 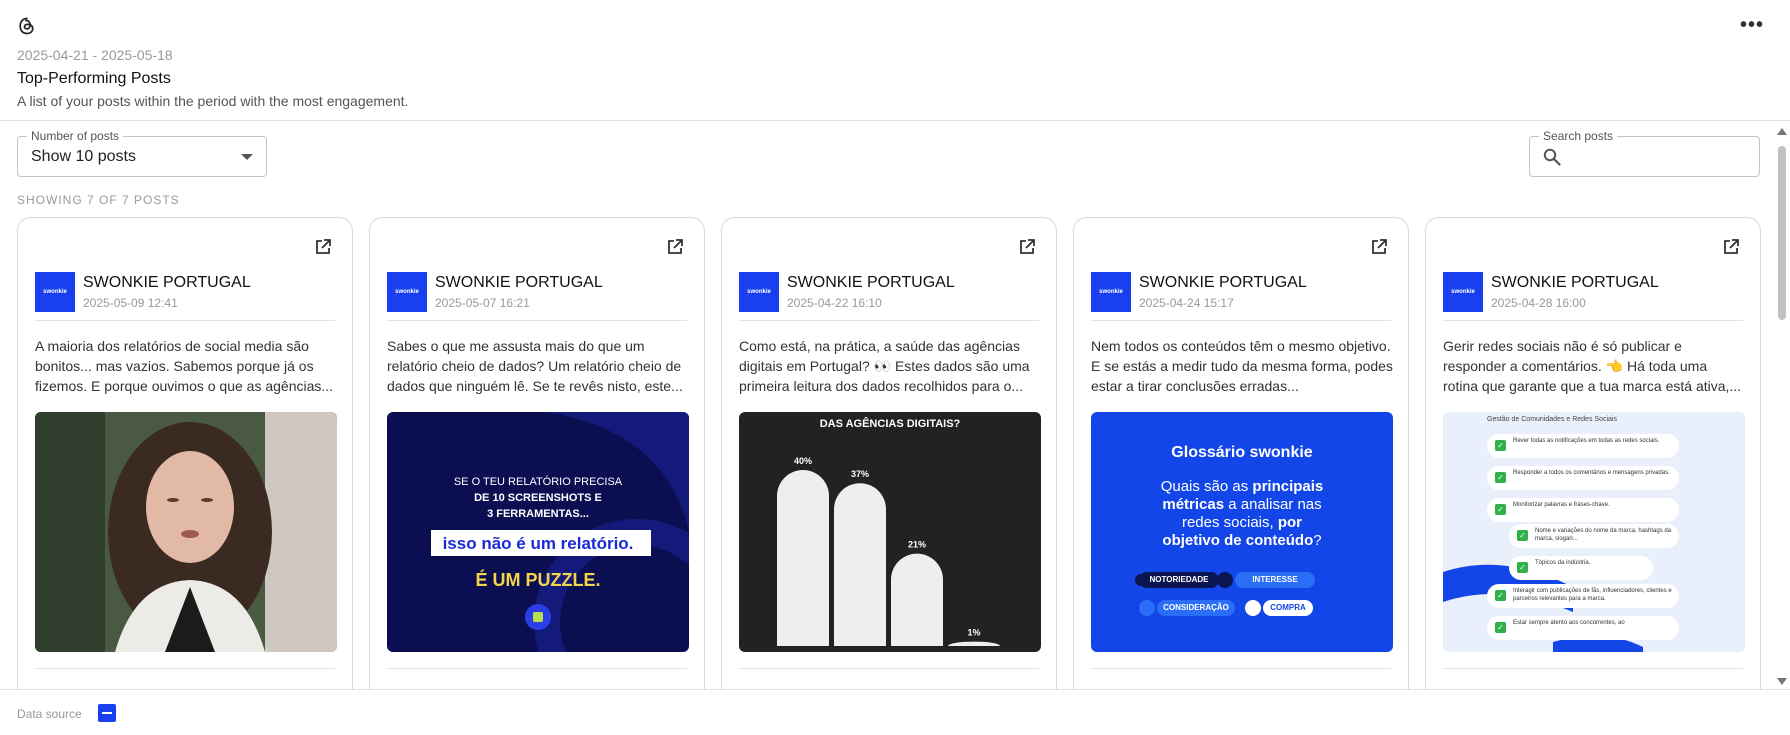 I want to click on media-line-1: SE O TEU RELATÓRIO PRECISA, so click(x=538, y=482).